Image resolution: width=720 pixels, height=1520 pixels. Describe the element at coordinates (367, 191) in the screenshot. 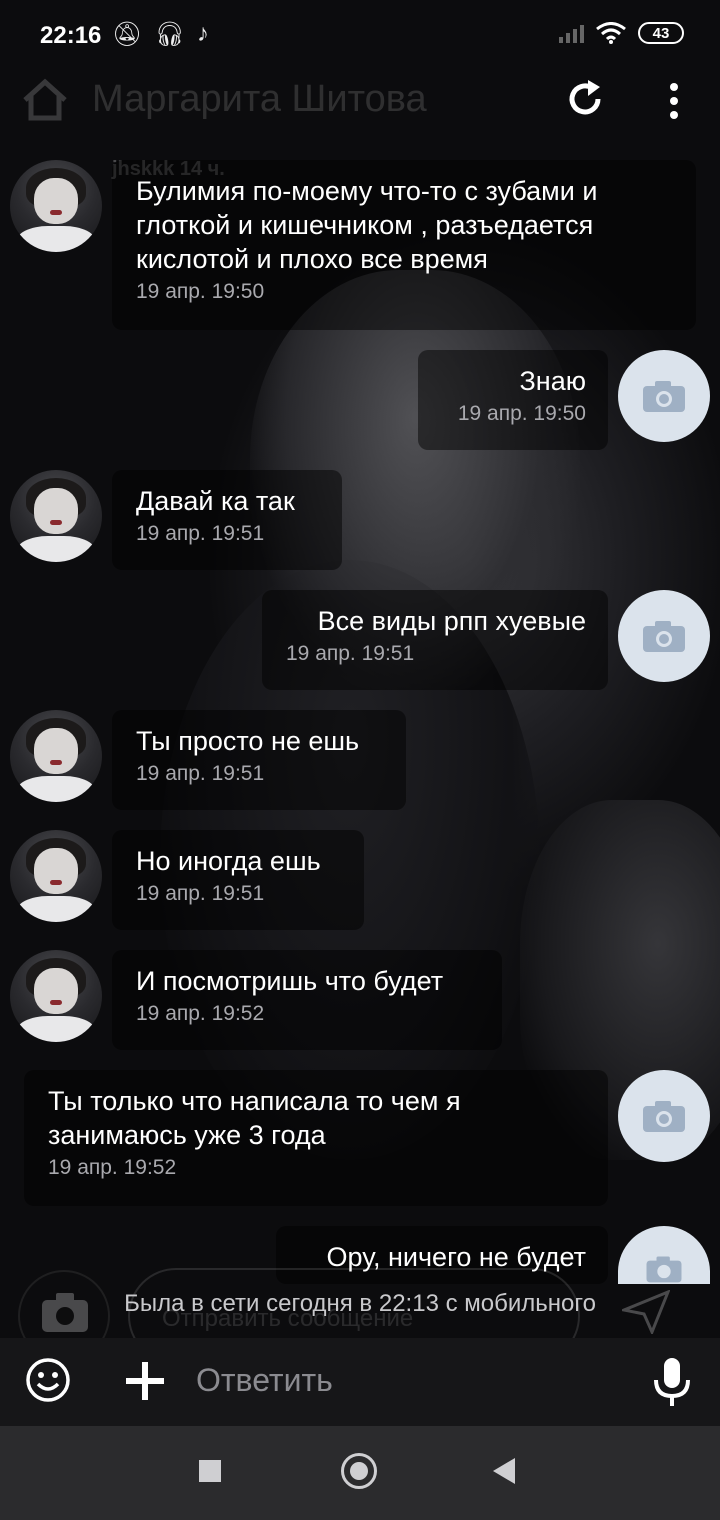

I see `message-text: Булимия по-моему что-то с зубами и` at that location.